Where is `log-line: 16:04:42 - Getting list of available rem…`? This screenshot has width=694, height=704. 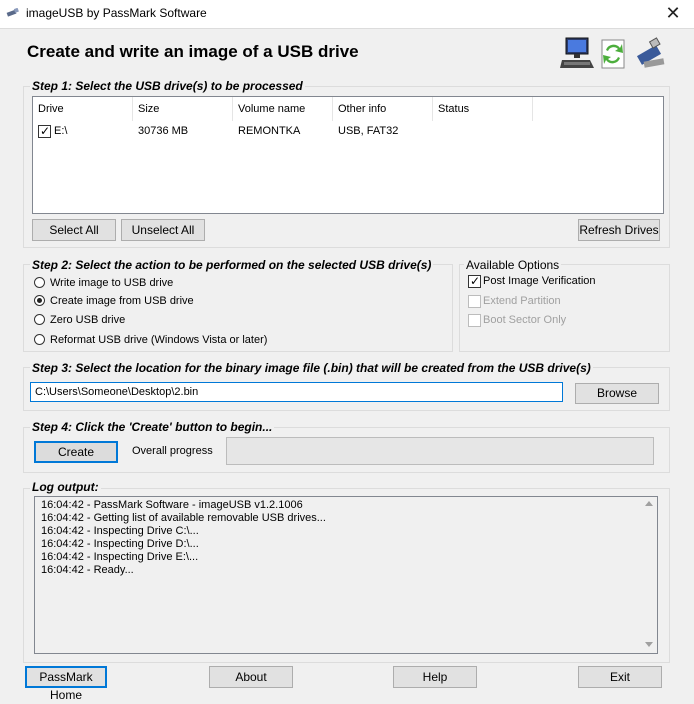 log-line: 16:04:42 - Getting list of available rem… is located at coordinates (183, 518).